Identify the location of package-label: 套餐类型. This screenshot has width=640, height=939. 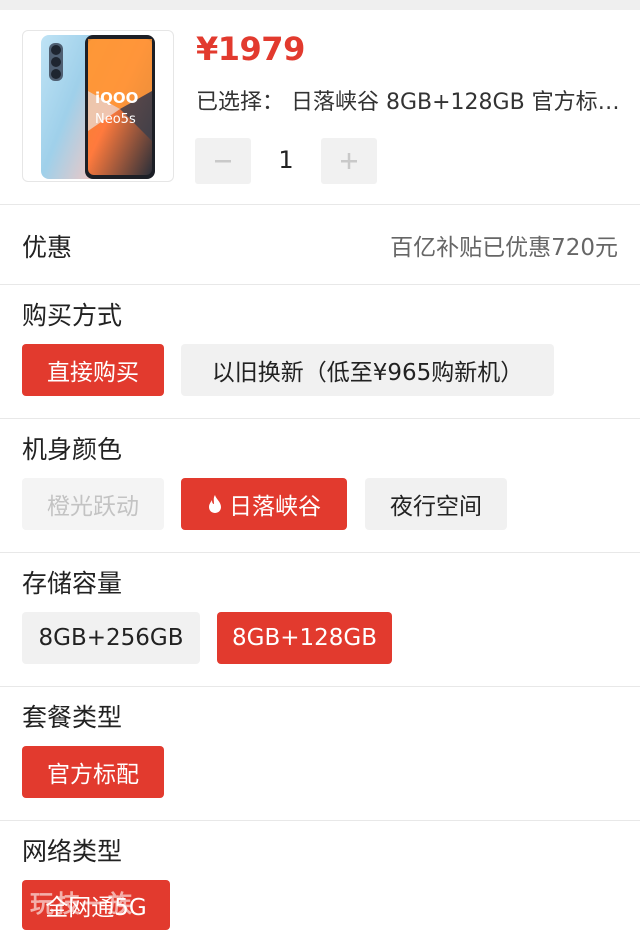
(72, 717).